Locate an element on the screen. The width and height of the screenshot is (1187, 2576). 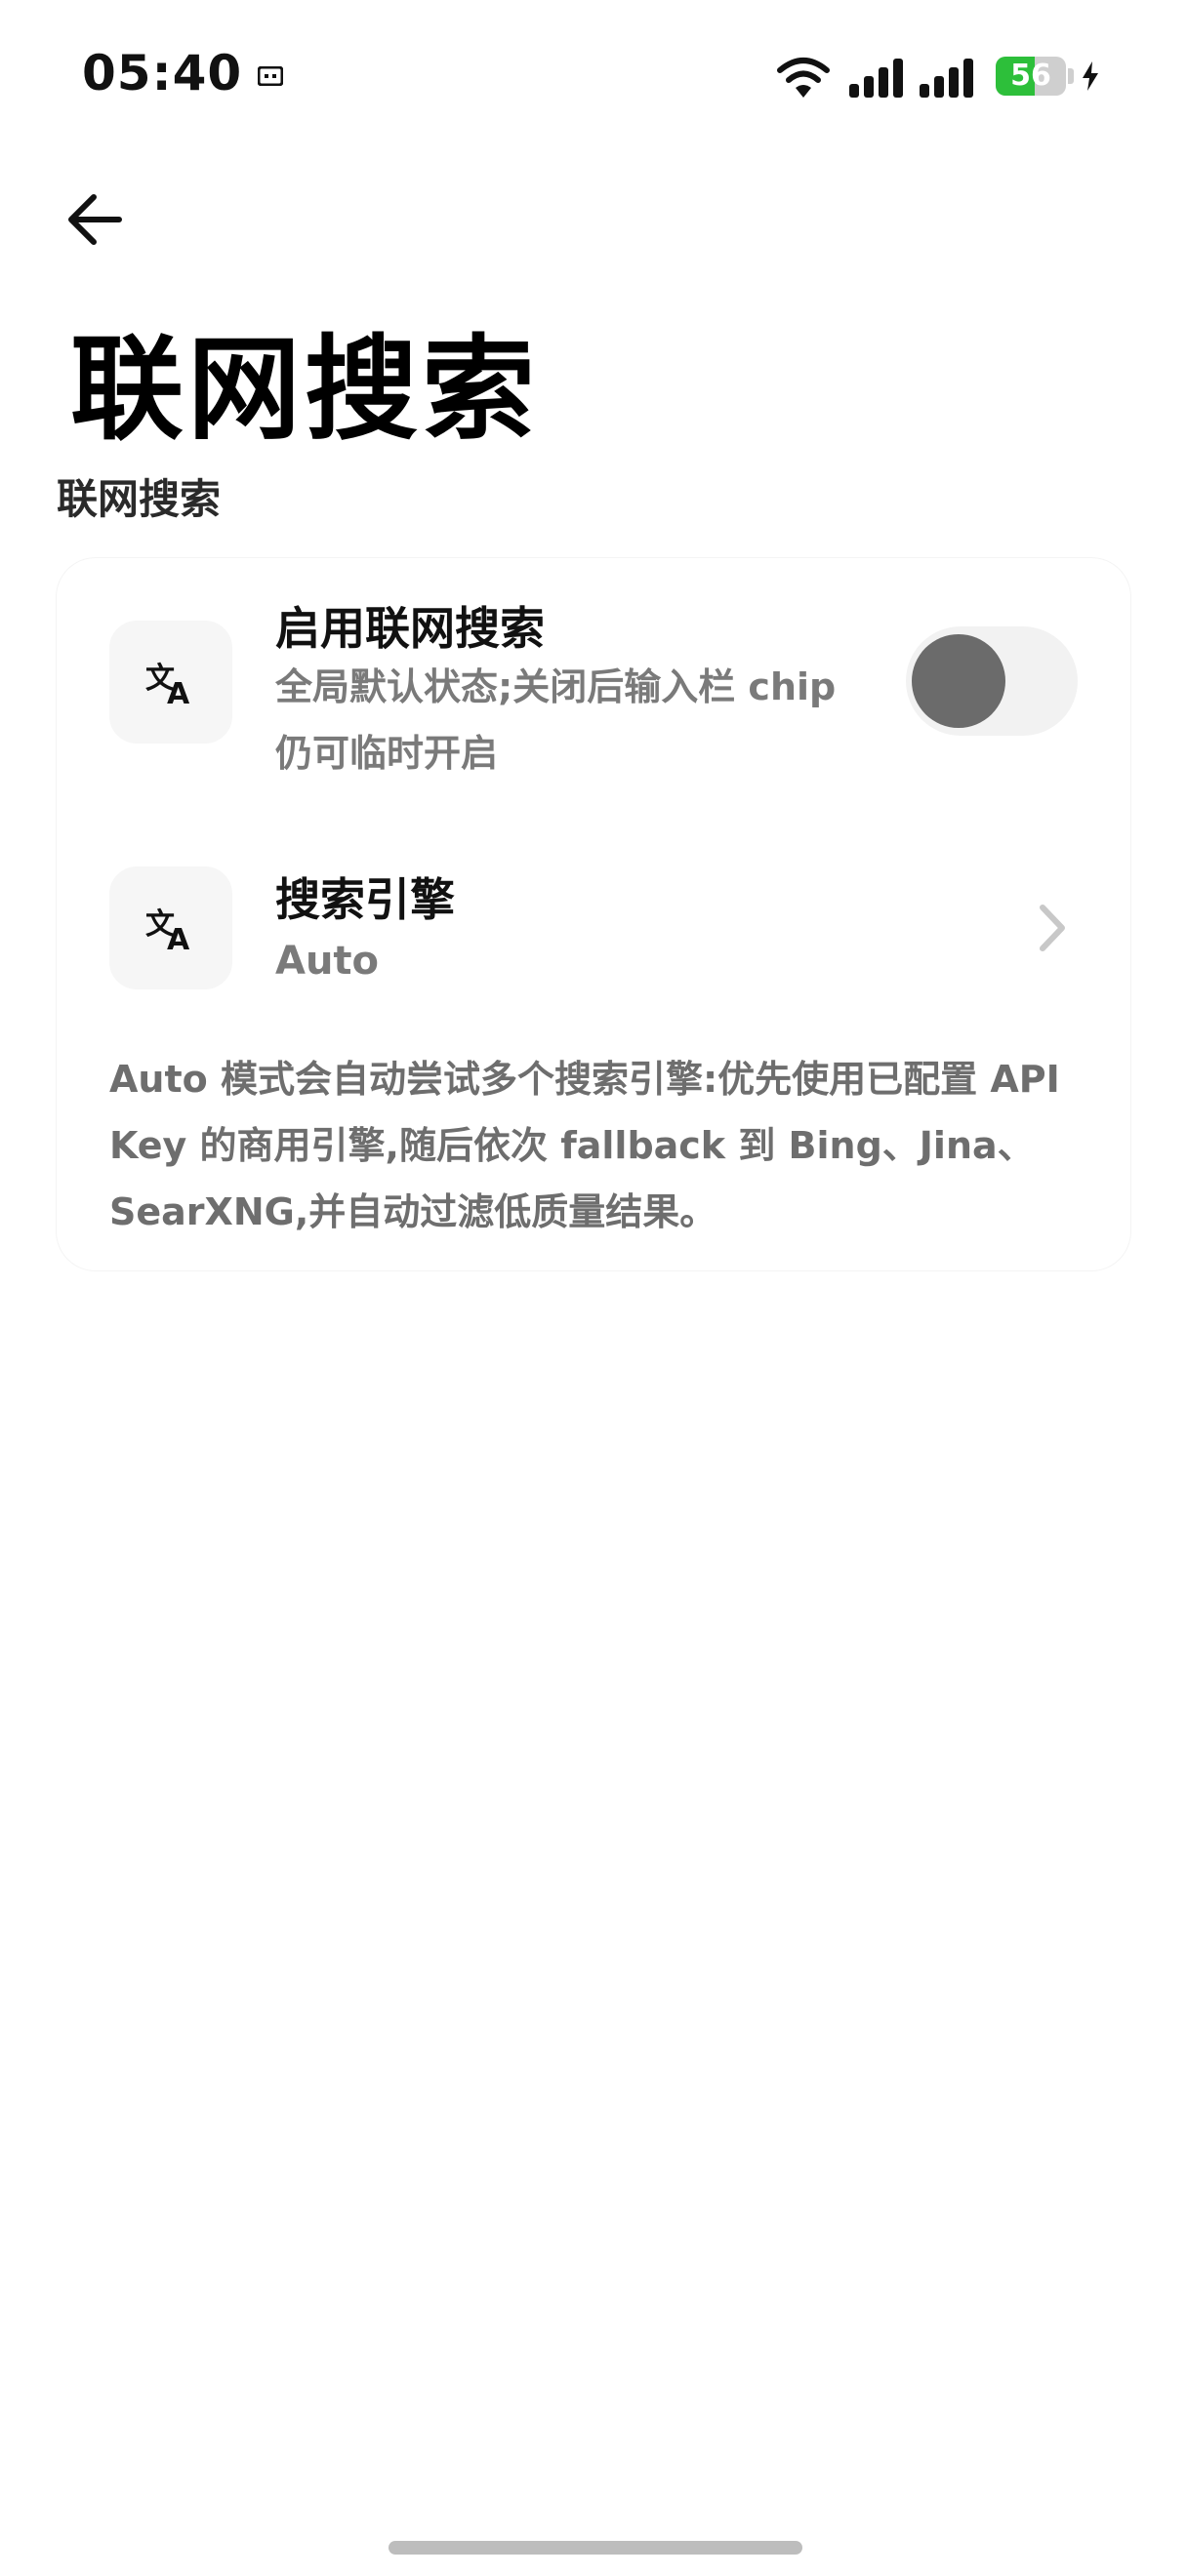
web-search-subtitle: 全局默认状态;关闭后输入栏 chip 仍可临时开启 is located at coordinates (556, 720).